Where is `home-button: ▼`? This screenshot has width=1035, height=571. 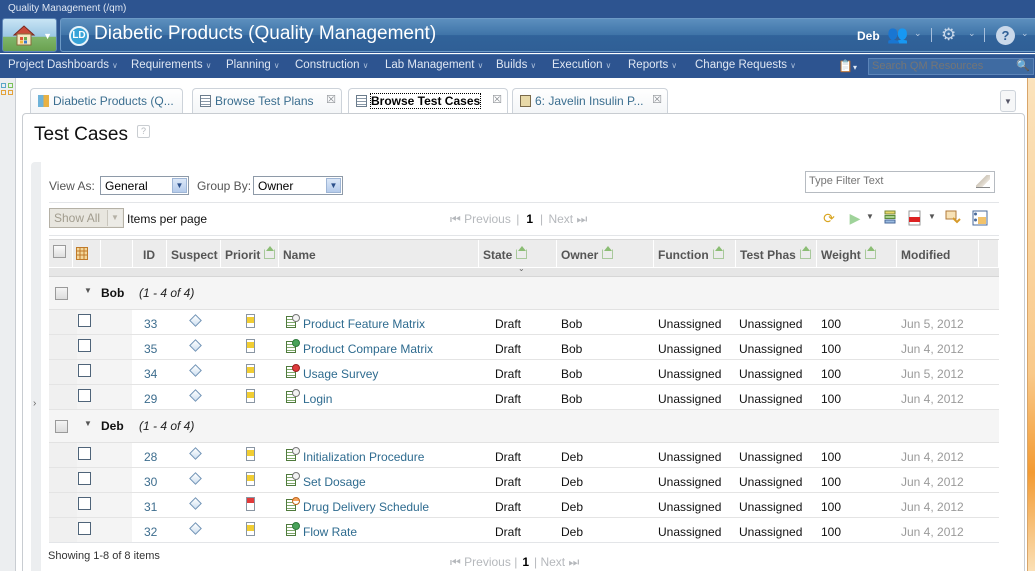 home-button: ▼ is located at coordinates (29, 35).